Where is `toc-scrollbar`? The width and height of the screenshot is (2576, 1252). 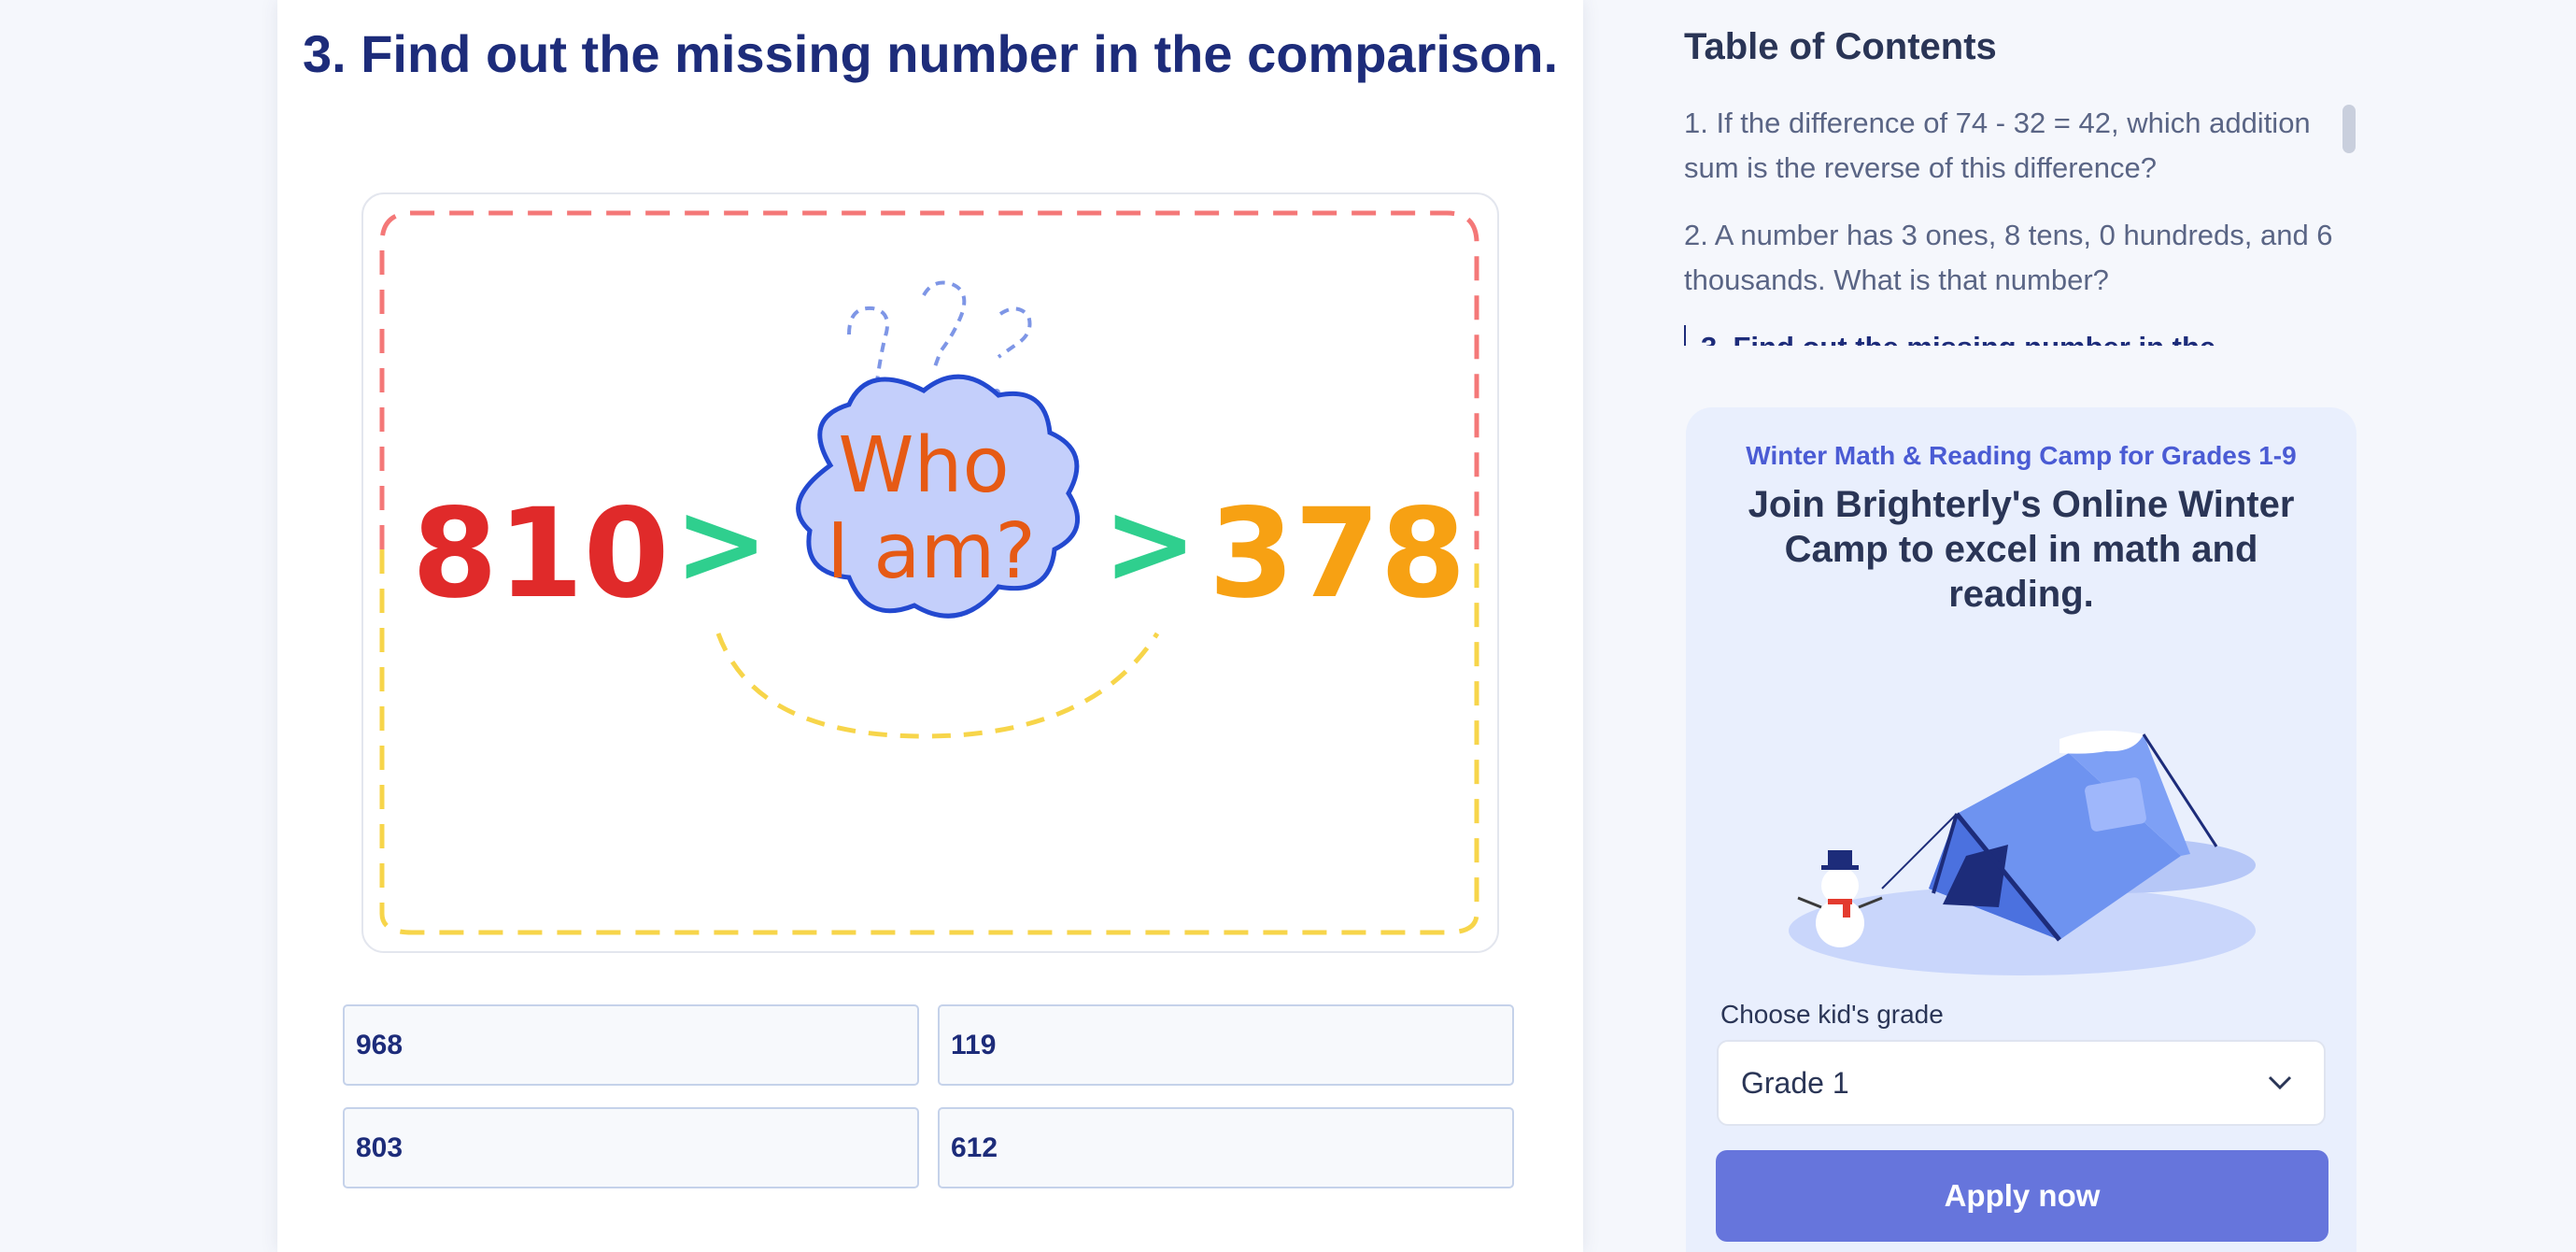
toc-scrollbar is located at coordinates (2349, 129).